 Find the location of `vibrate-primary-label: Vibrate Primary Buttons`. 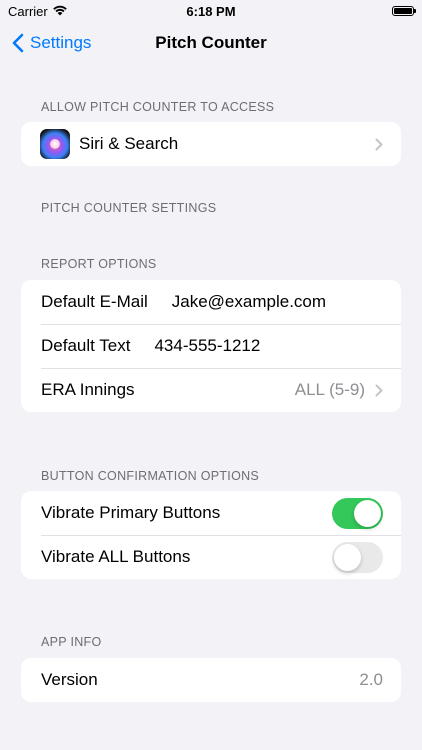

vibrate-primary-label: Vibrate Primary Buttons is located at coordinates (131, 512).